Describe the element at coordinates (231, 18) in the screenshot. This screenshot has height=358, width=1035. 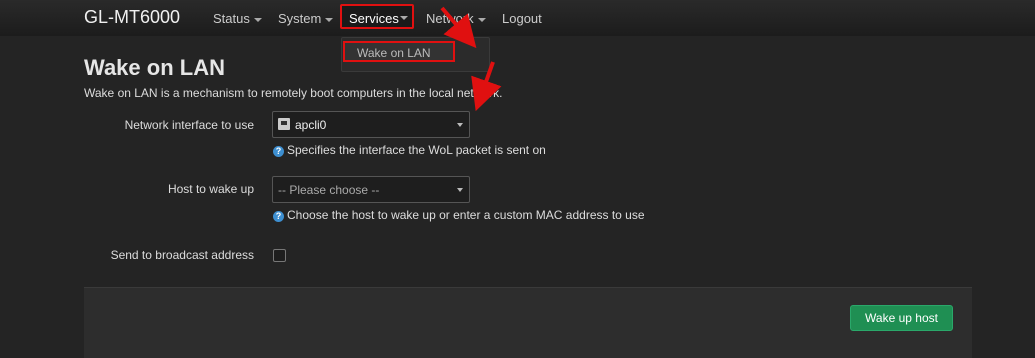
I see `nav-status-label: Status` at that location.